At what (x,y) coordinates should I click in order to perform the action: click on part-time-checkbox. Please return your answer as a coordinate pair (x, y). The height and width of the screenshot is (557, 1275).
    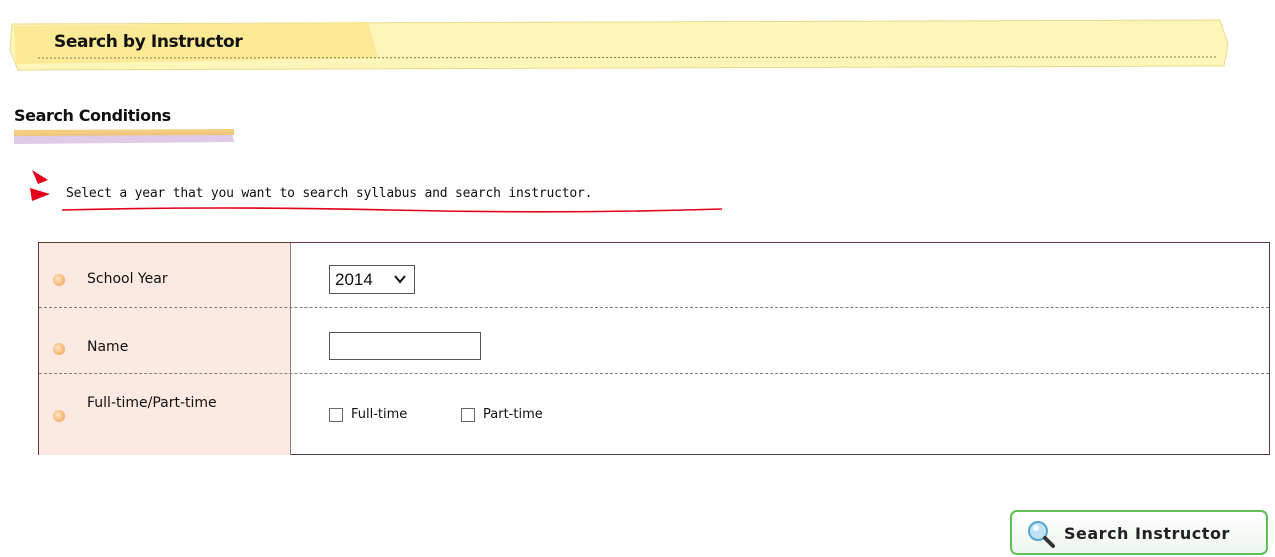
    Looking at the image, I should click on (468, 414).